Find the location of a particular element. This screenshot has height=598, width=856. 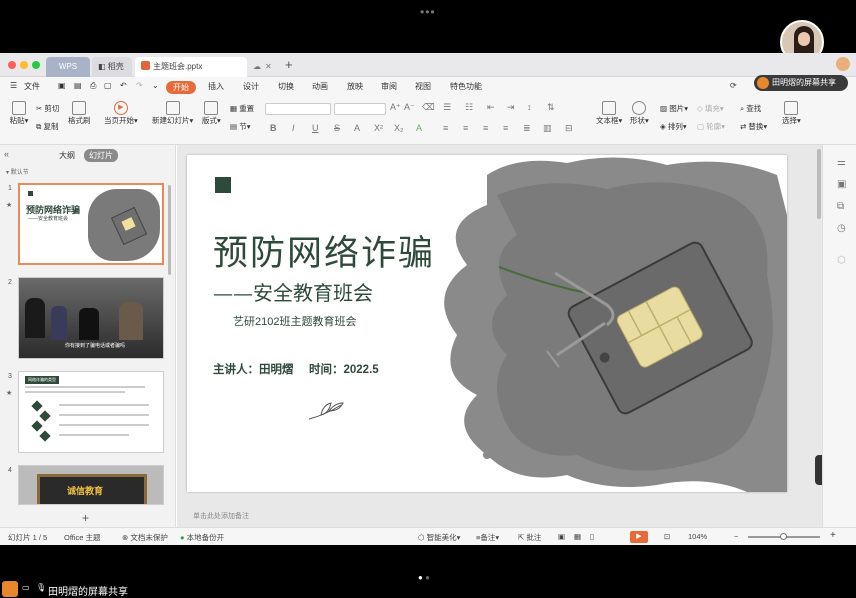

menu-insert: 插入 is located at coordinates (216, 86).